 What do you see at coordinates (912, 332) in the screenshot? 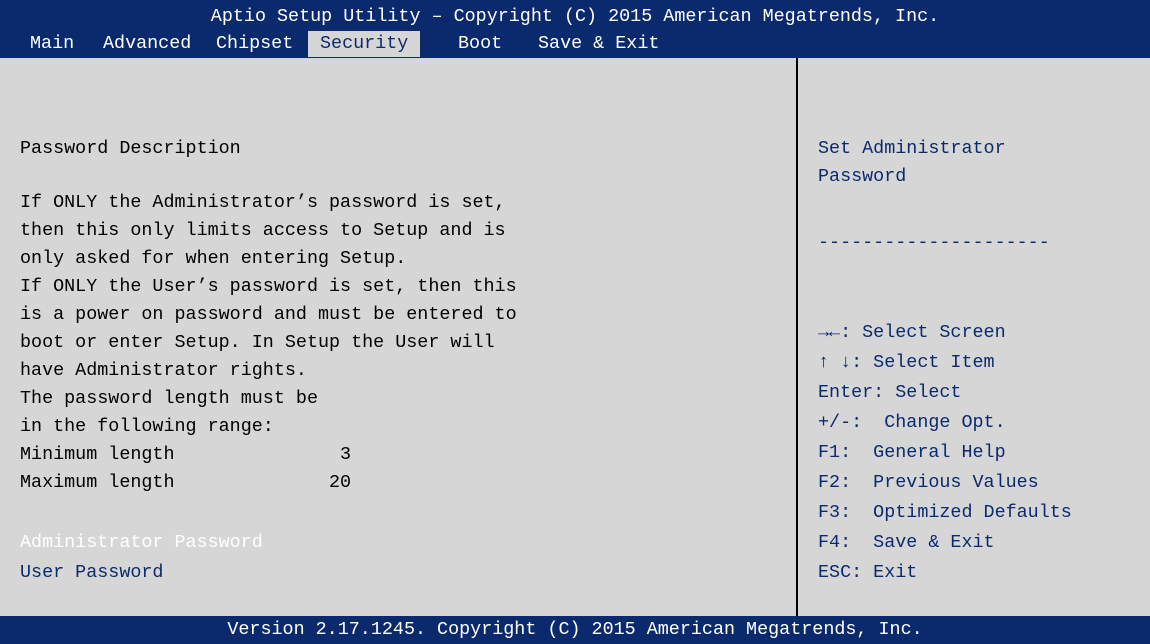
I see `help-key-select-screen: →←: Select Screen` at bounding box center [912, 332].